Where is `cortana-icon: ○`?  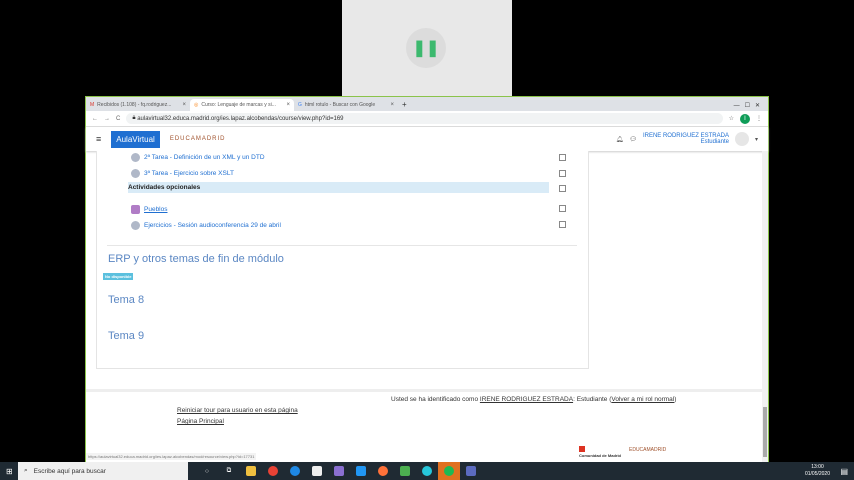
cortana-icon: ○ is located at coordinates (207, 471).